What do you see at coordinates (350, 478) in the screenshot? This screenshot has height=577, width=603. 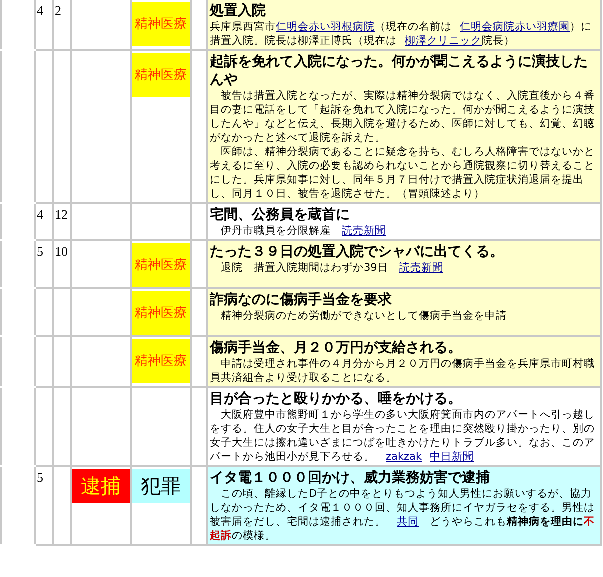 I see `entry-title: イタ電１０００回かけ、威力業務妨害で逮捕` at bounding box center [350, 478].